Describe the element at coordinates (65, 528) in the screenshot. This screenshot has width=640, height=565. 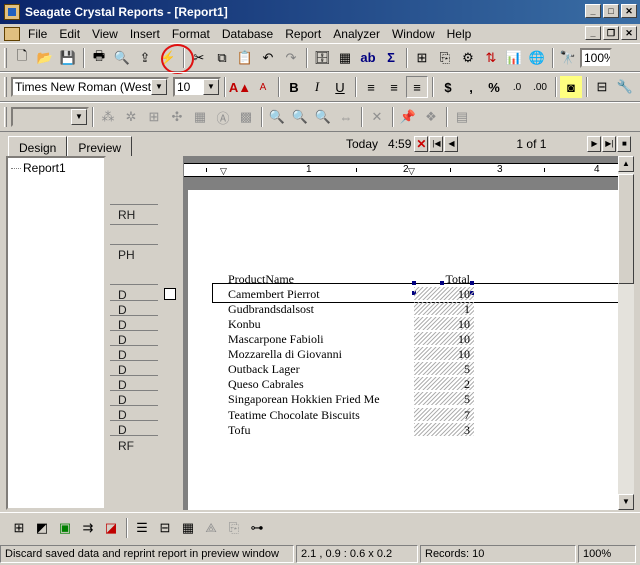
I see `insert-picture-icon: ▣` at that location.